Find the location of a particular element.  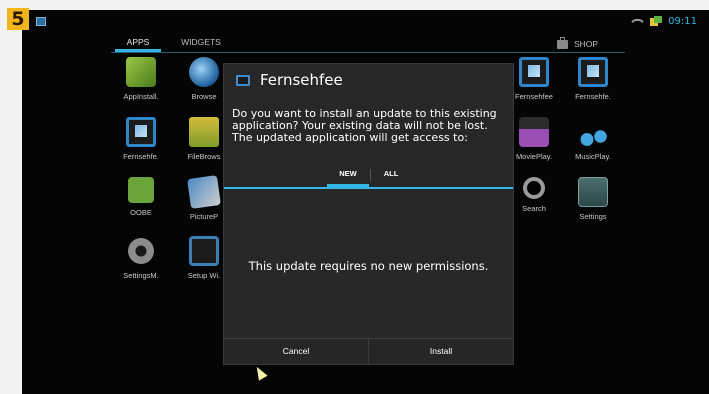

app-oobe: OOBE is located at coordinates (141, 197).